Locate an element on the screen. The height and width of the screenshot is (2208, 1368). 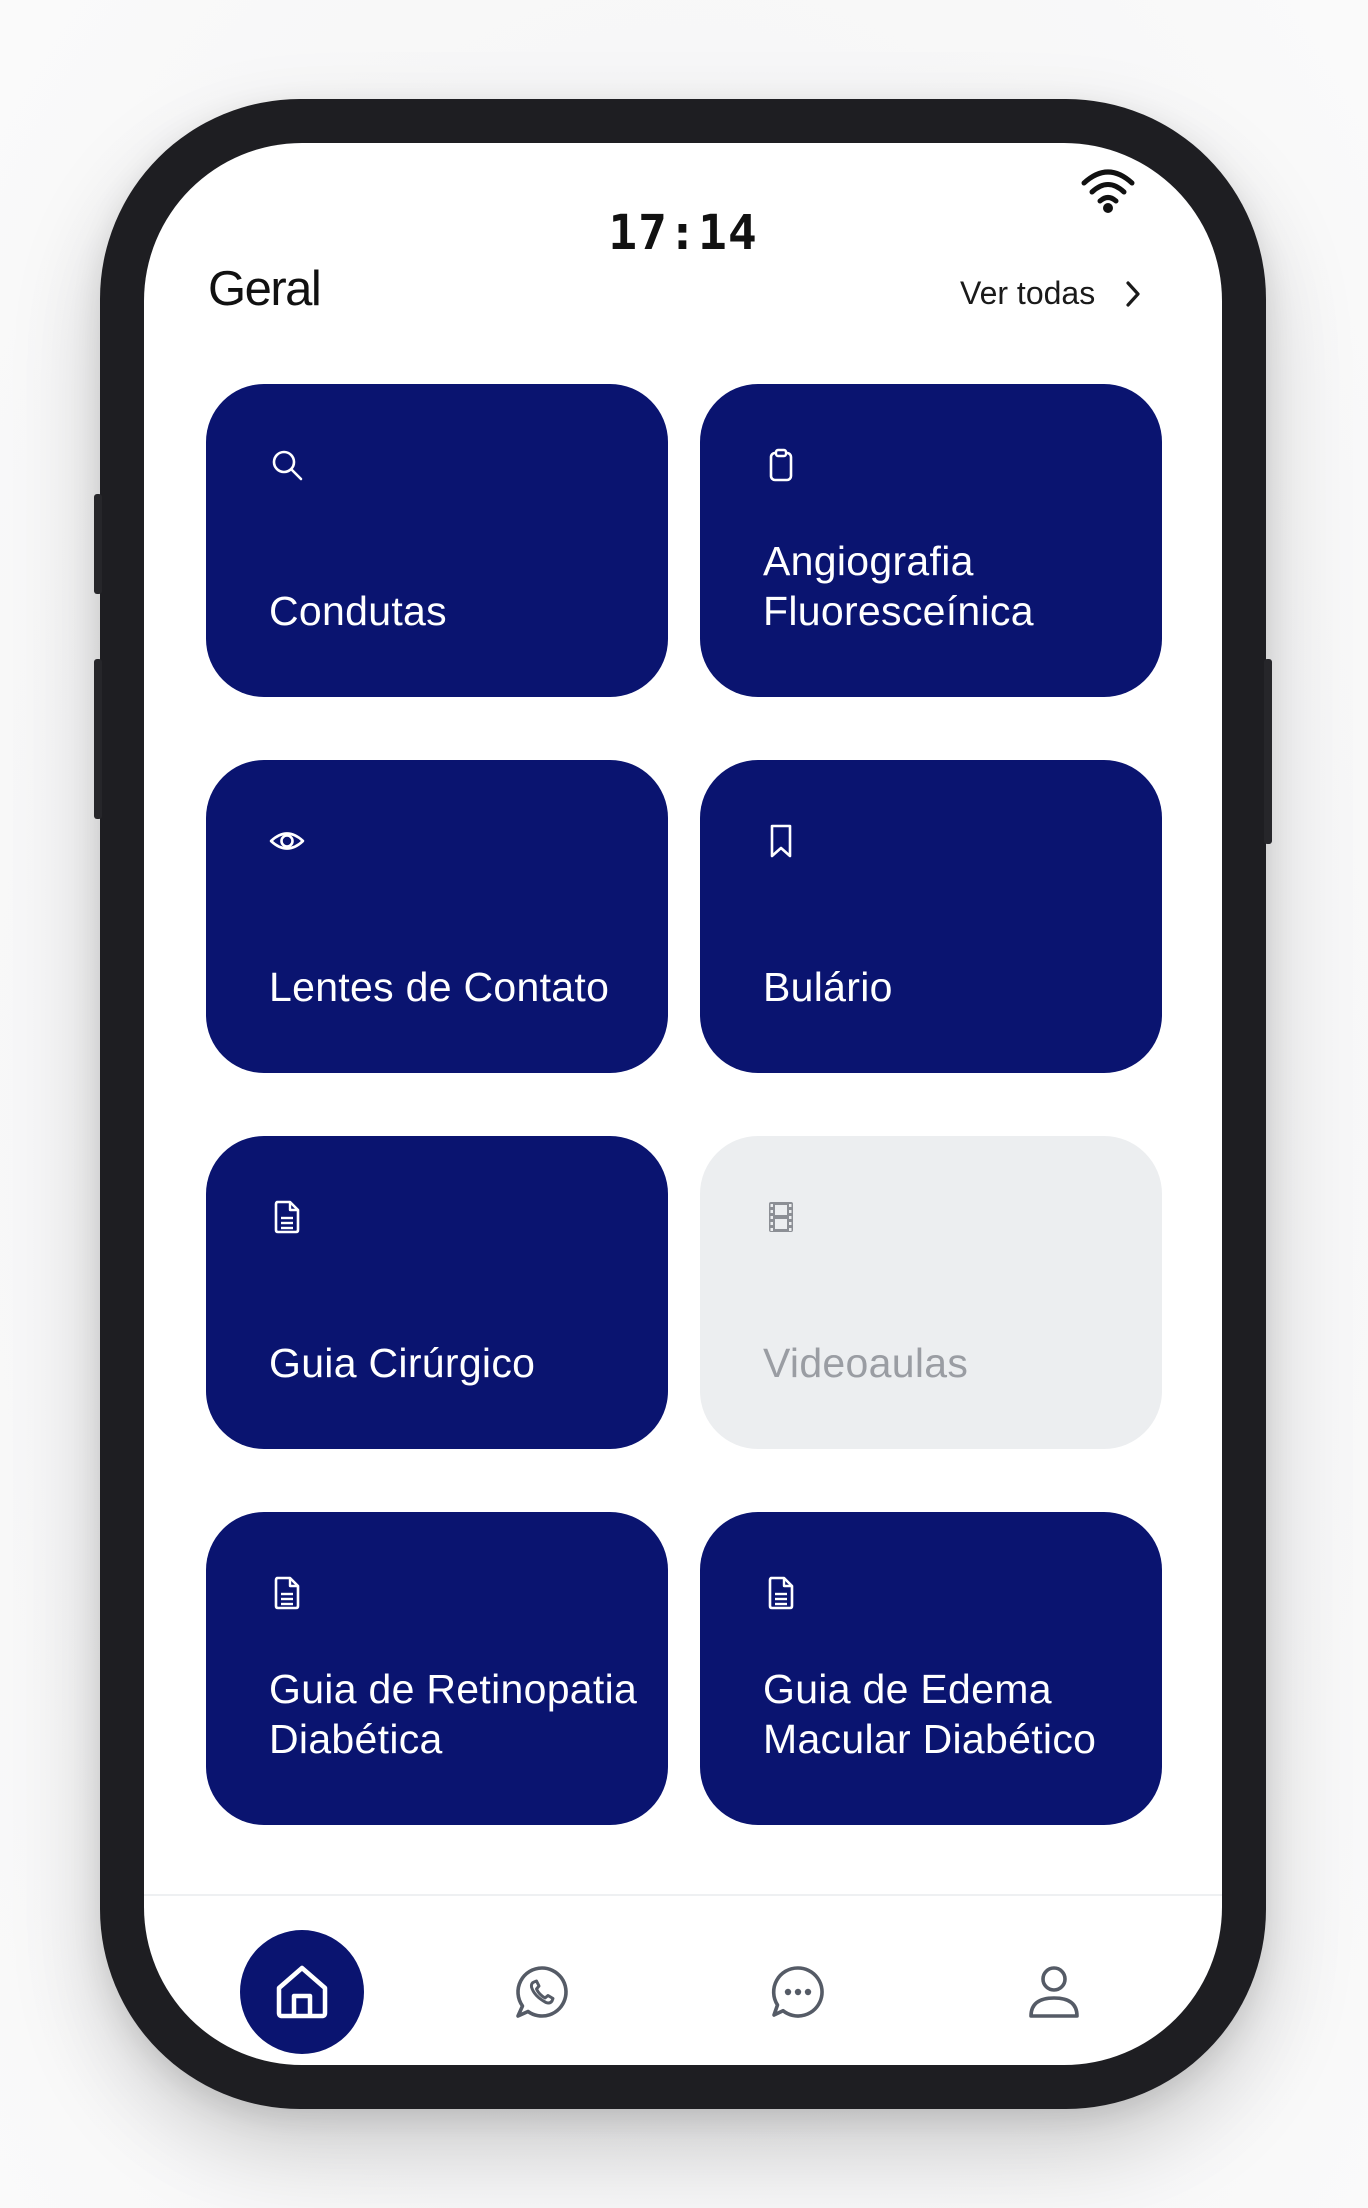
film-icon is located at coordinates (781, 1217).